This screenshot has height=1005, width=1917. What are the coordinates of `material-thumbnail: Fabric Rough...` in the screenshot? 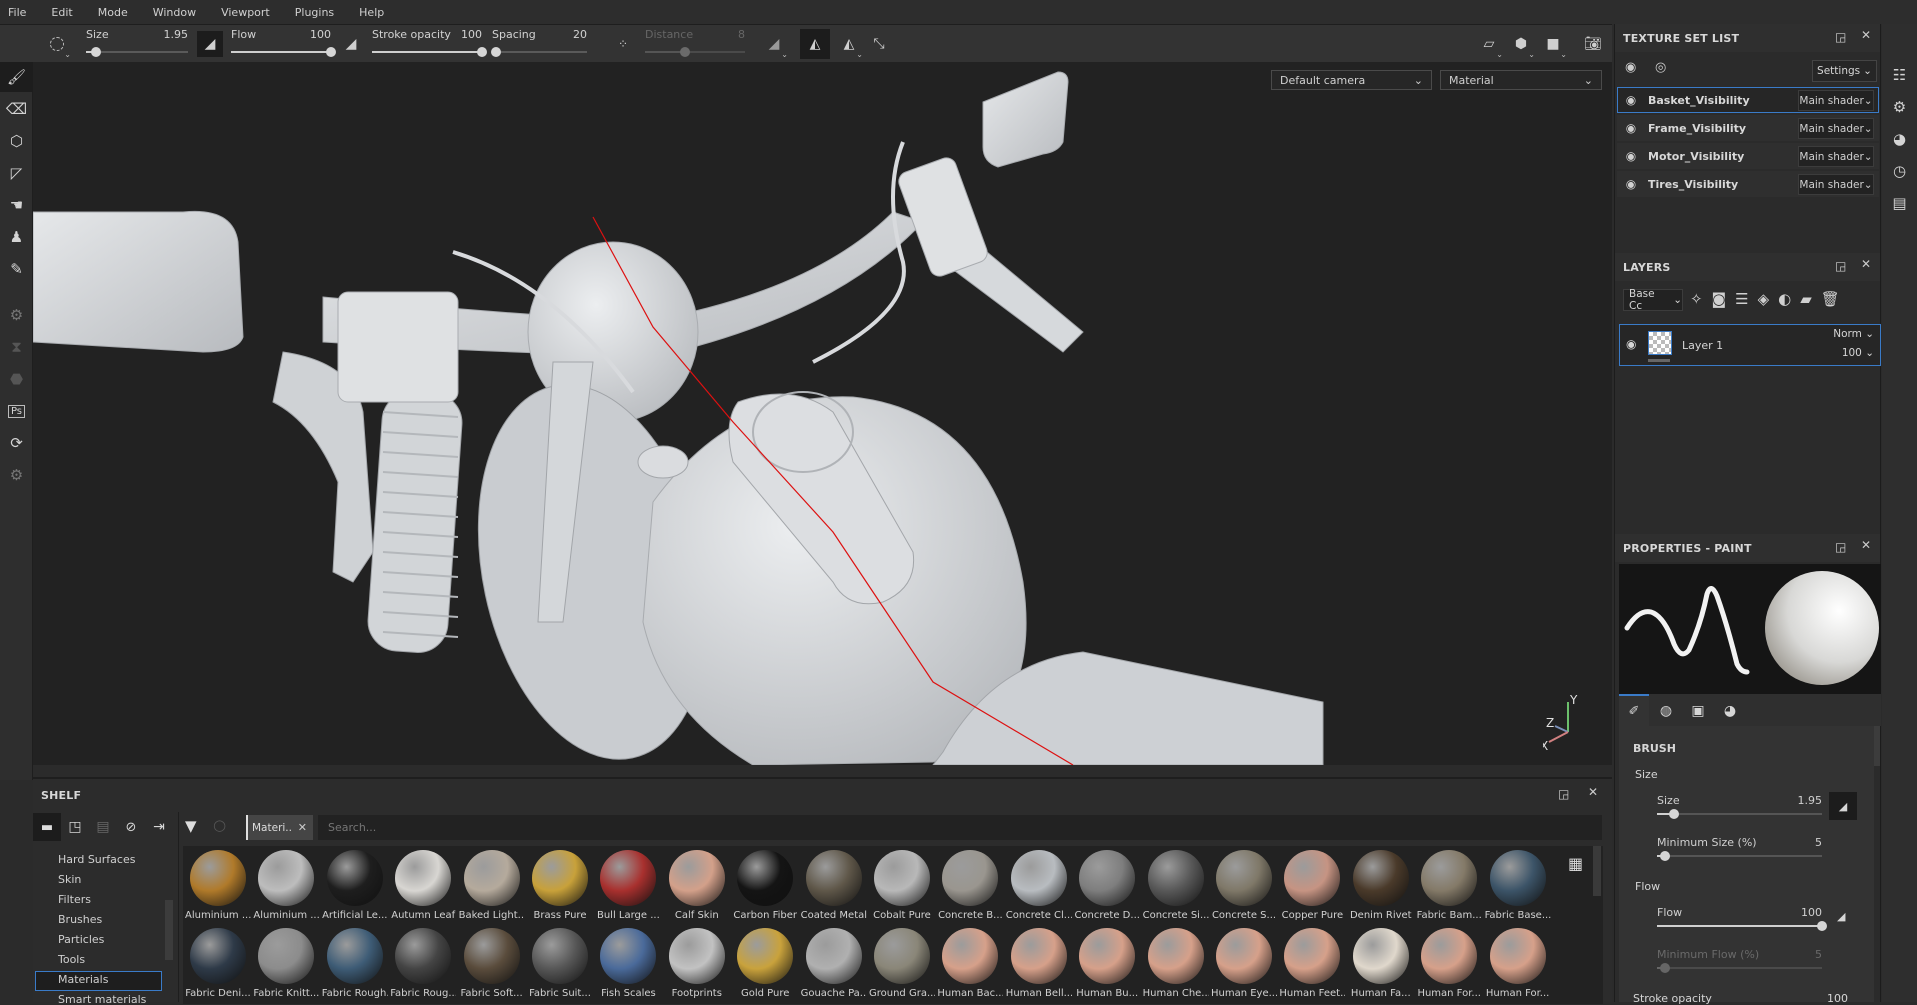 It's located at (355, 963).